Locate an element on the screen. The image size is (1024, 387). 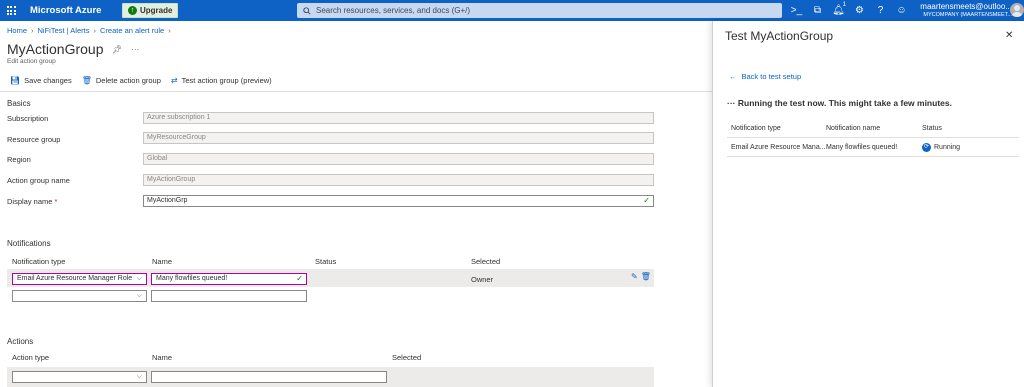
upgrade-label: Upgrade is located at coordinates (156, 10).